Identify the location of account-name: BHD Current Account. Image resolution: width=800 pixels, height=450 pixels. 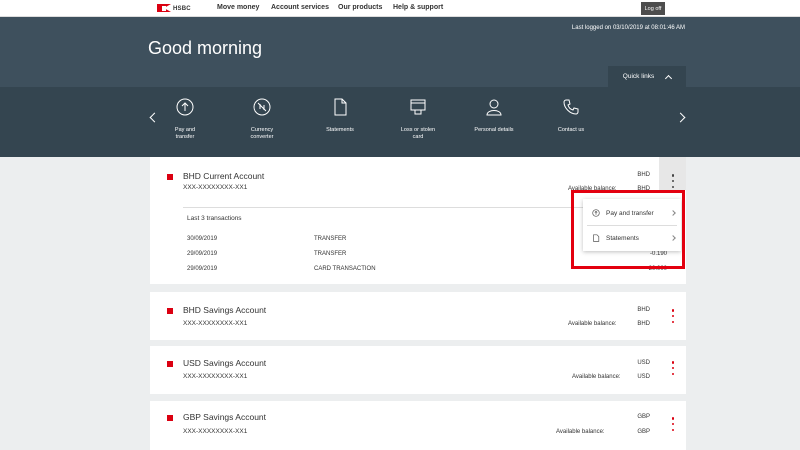
(223, 176).